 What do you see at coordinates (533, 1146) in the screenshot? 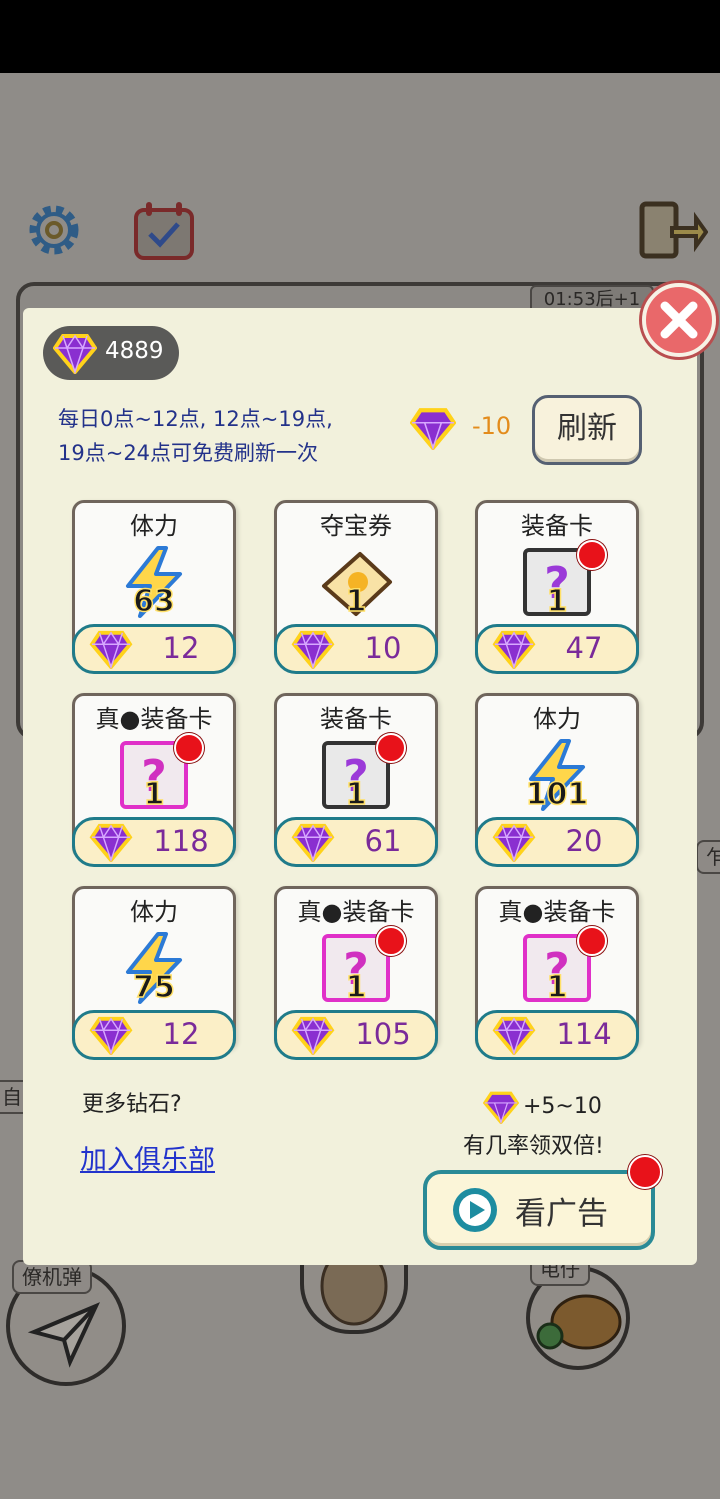
I see `ad-double-chance: 有几率领双倍!` at bounding box center [533, 1146].